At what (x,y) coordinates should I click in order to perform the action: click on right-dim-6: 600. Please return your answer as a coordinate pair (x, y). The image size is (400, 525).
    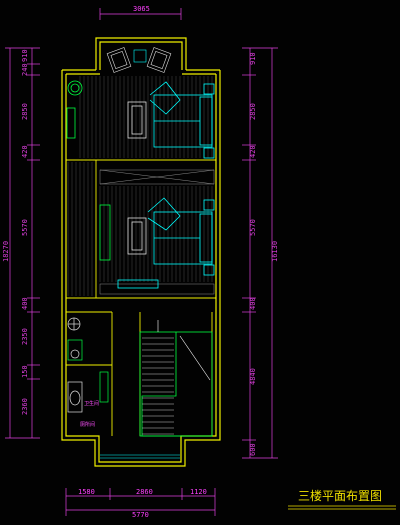
    Looking at the image, I should click on (253, 449).